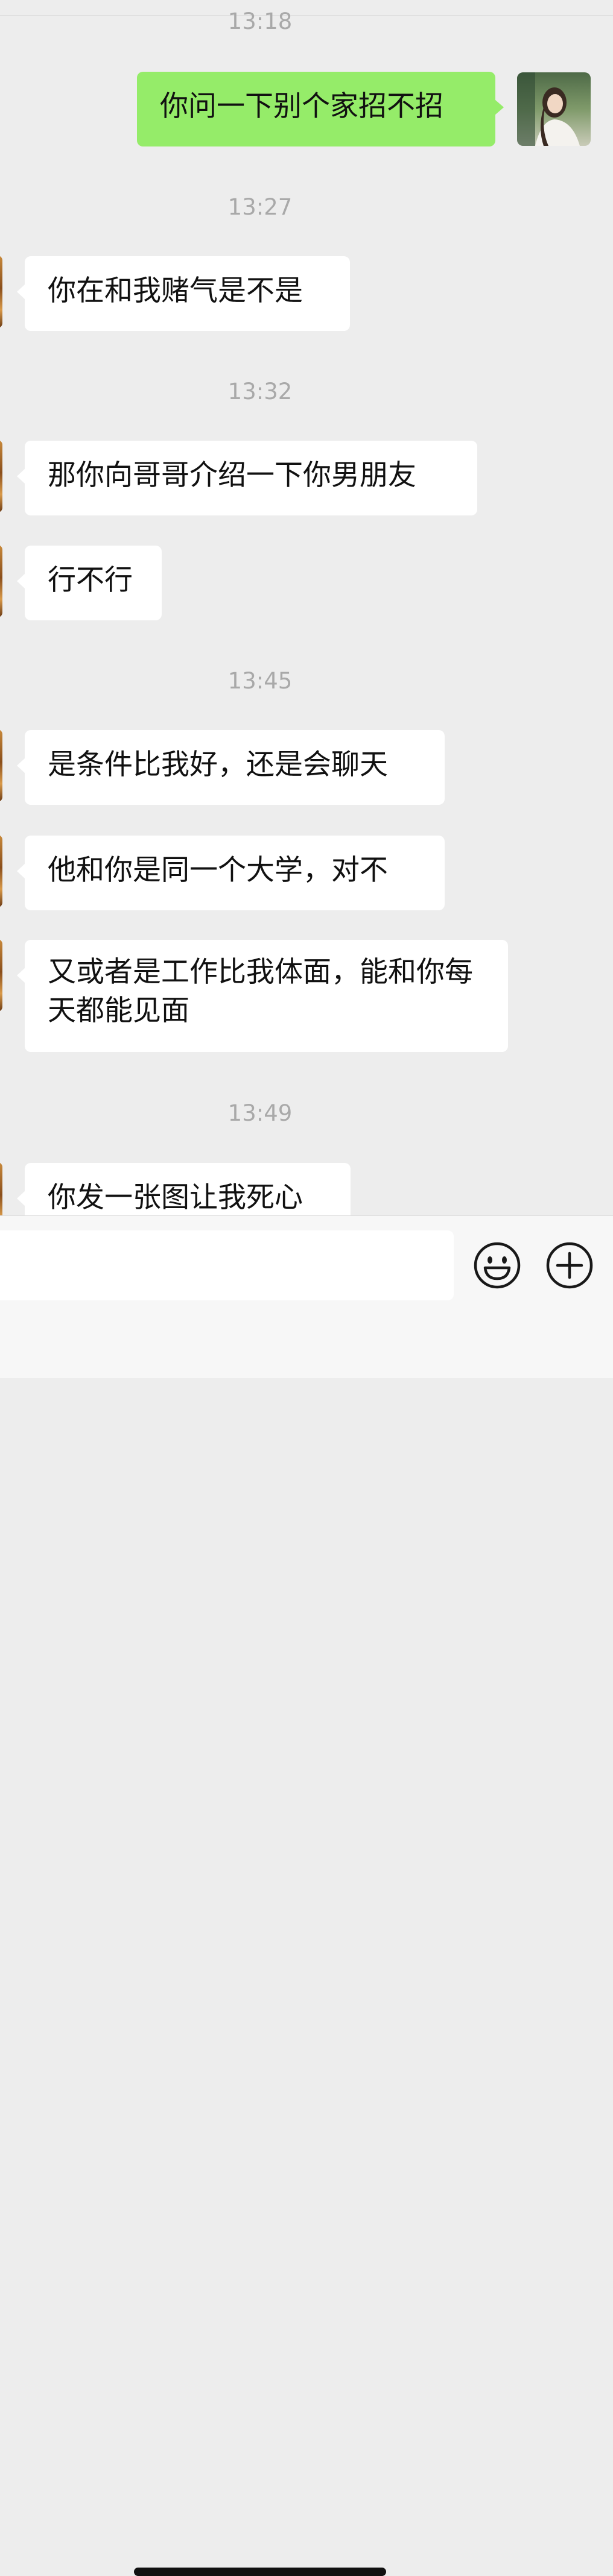  I want to click on message-input, so click(227, 1265).